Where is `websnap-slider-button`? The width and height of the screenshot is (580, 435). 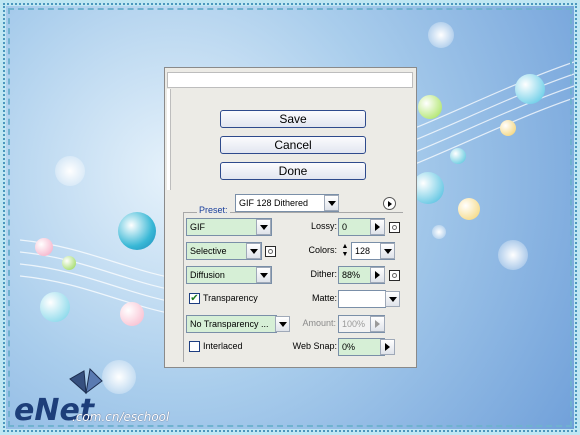 websnap-slider-button is located at coordinates (387, 347).